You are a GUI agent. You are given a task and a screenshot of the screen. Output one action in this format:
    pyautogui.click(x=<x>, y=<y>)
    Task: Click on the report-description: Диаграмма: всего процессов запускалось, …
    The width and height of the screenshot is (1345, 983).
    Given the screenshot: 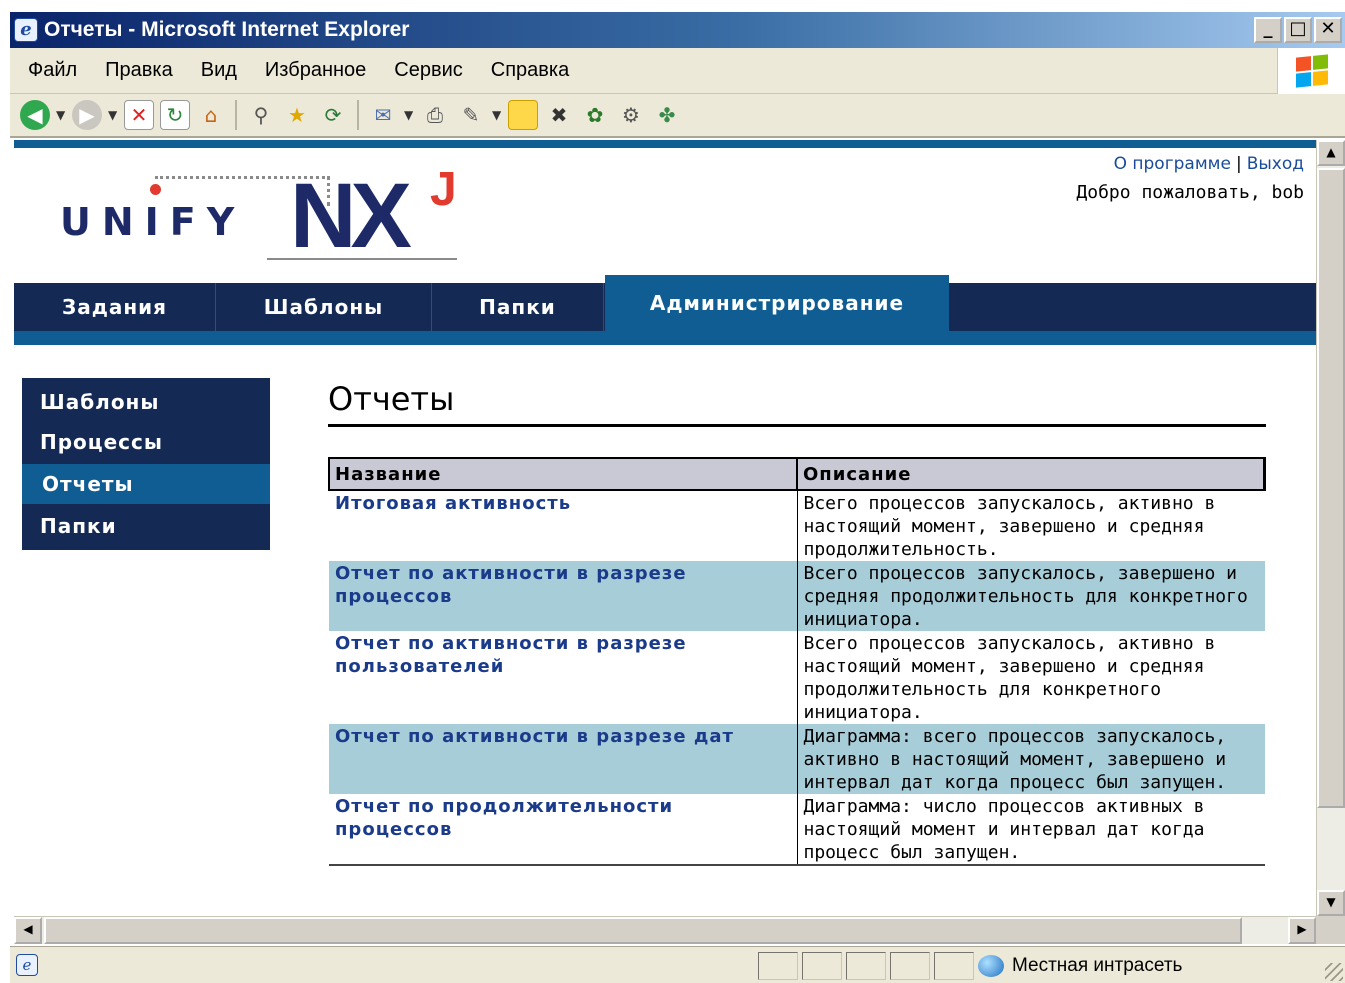 What is the action you would take?
    pyautogui.click(x=1031, y=759)
    